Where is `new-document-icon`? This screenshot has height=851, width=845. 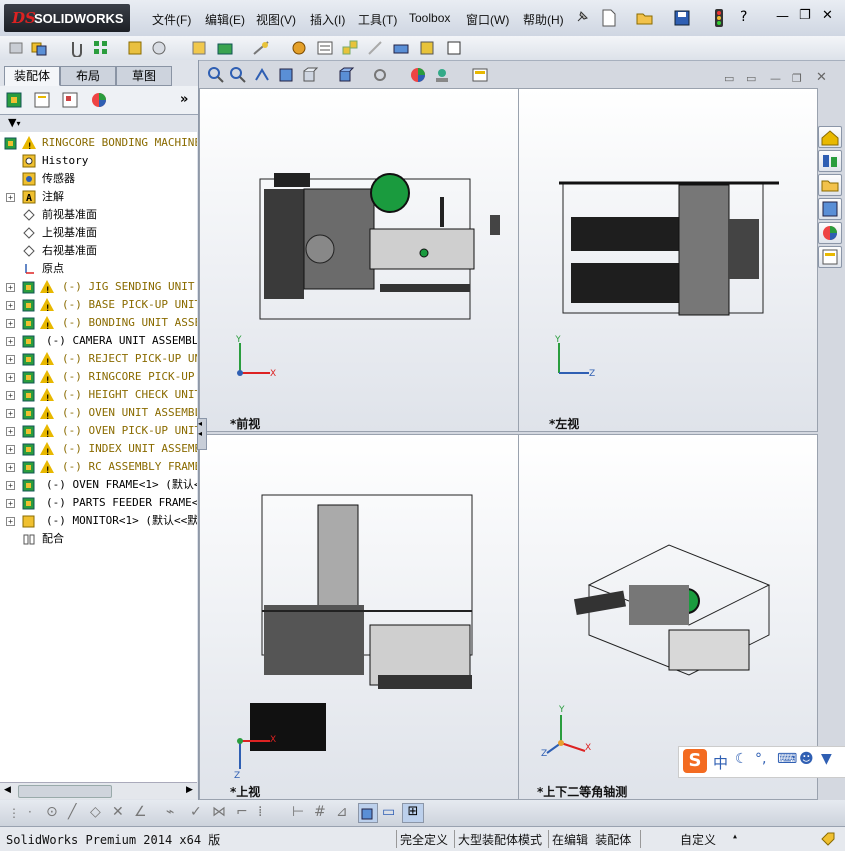 new-document-icon is located at coordinates (609, 18).